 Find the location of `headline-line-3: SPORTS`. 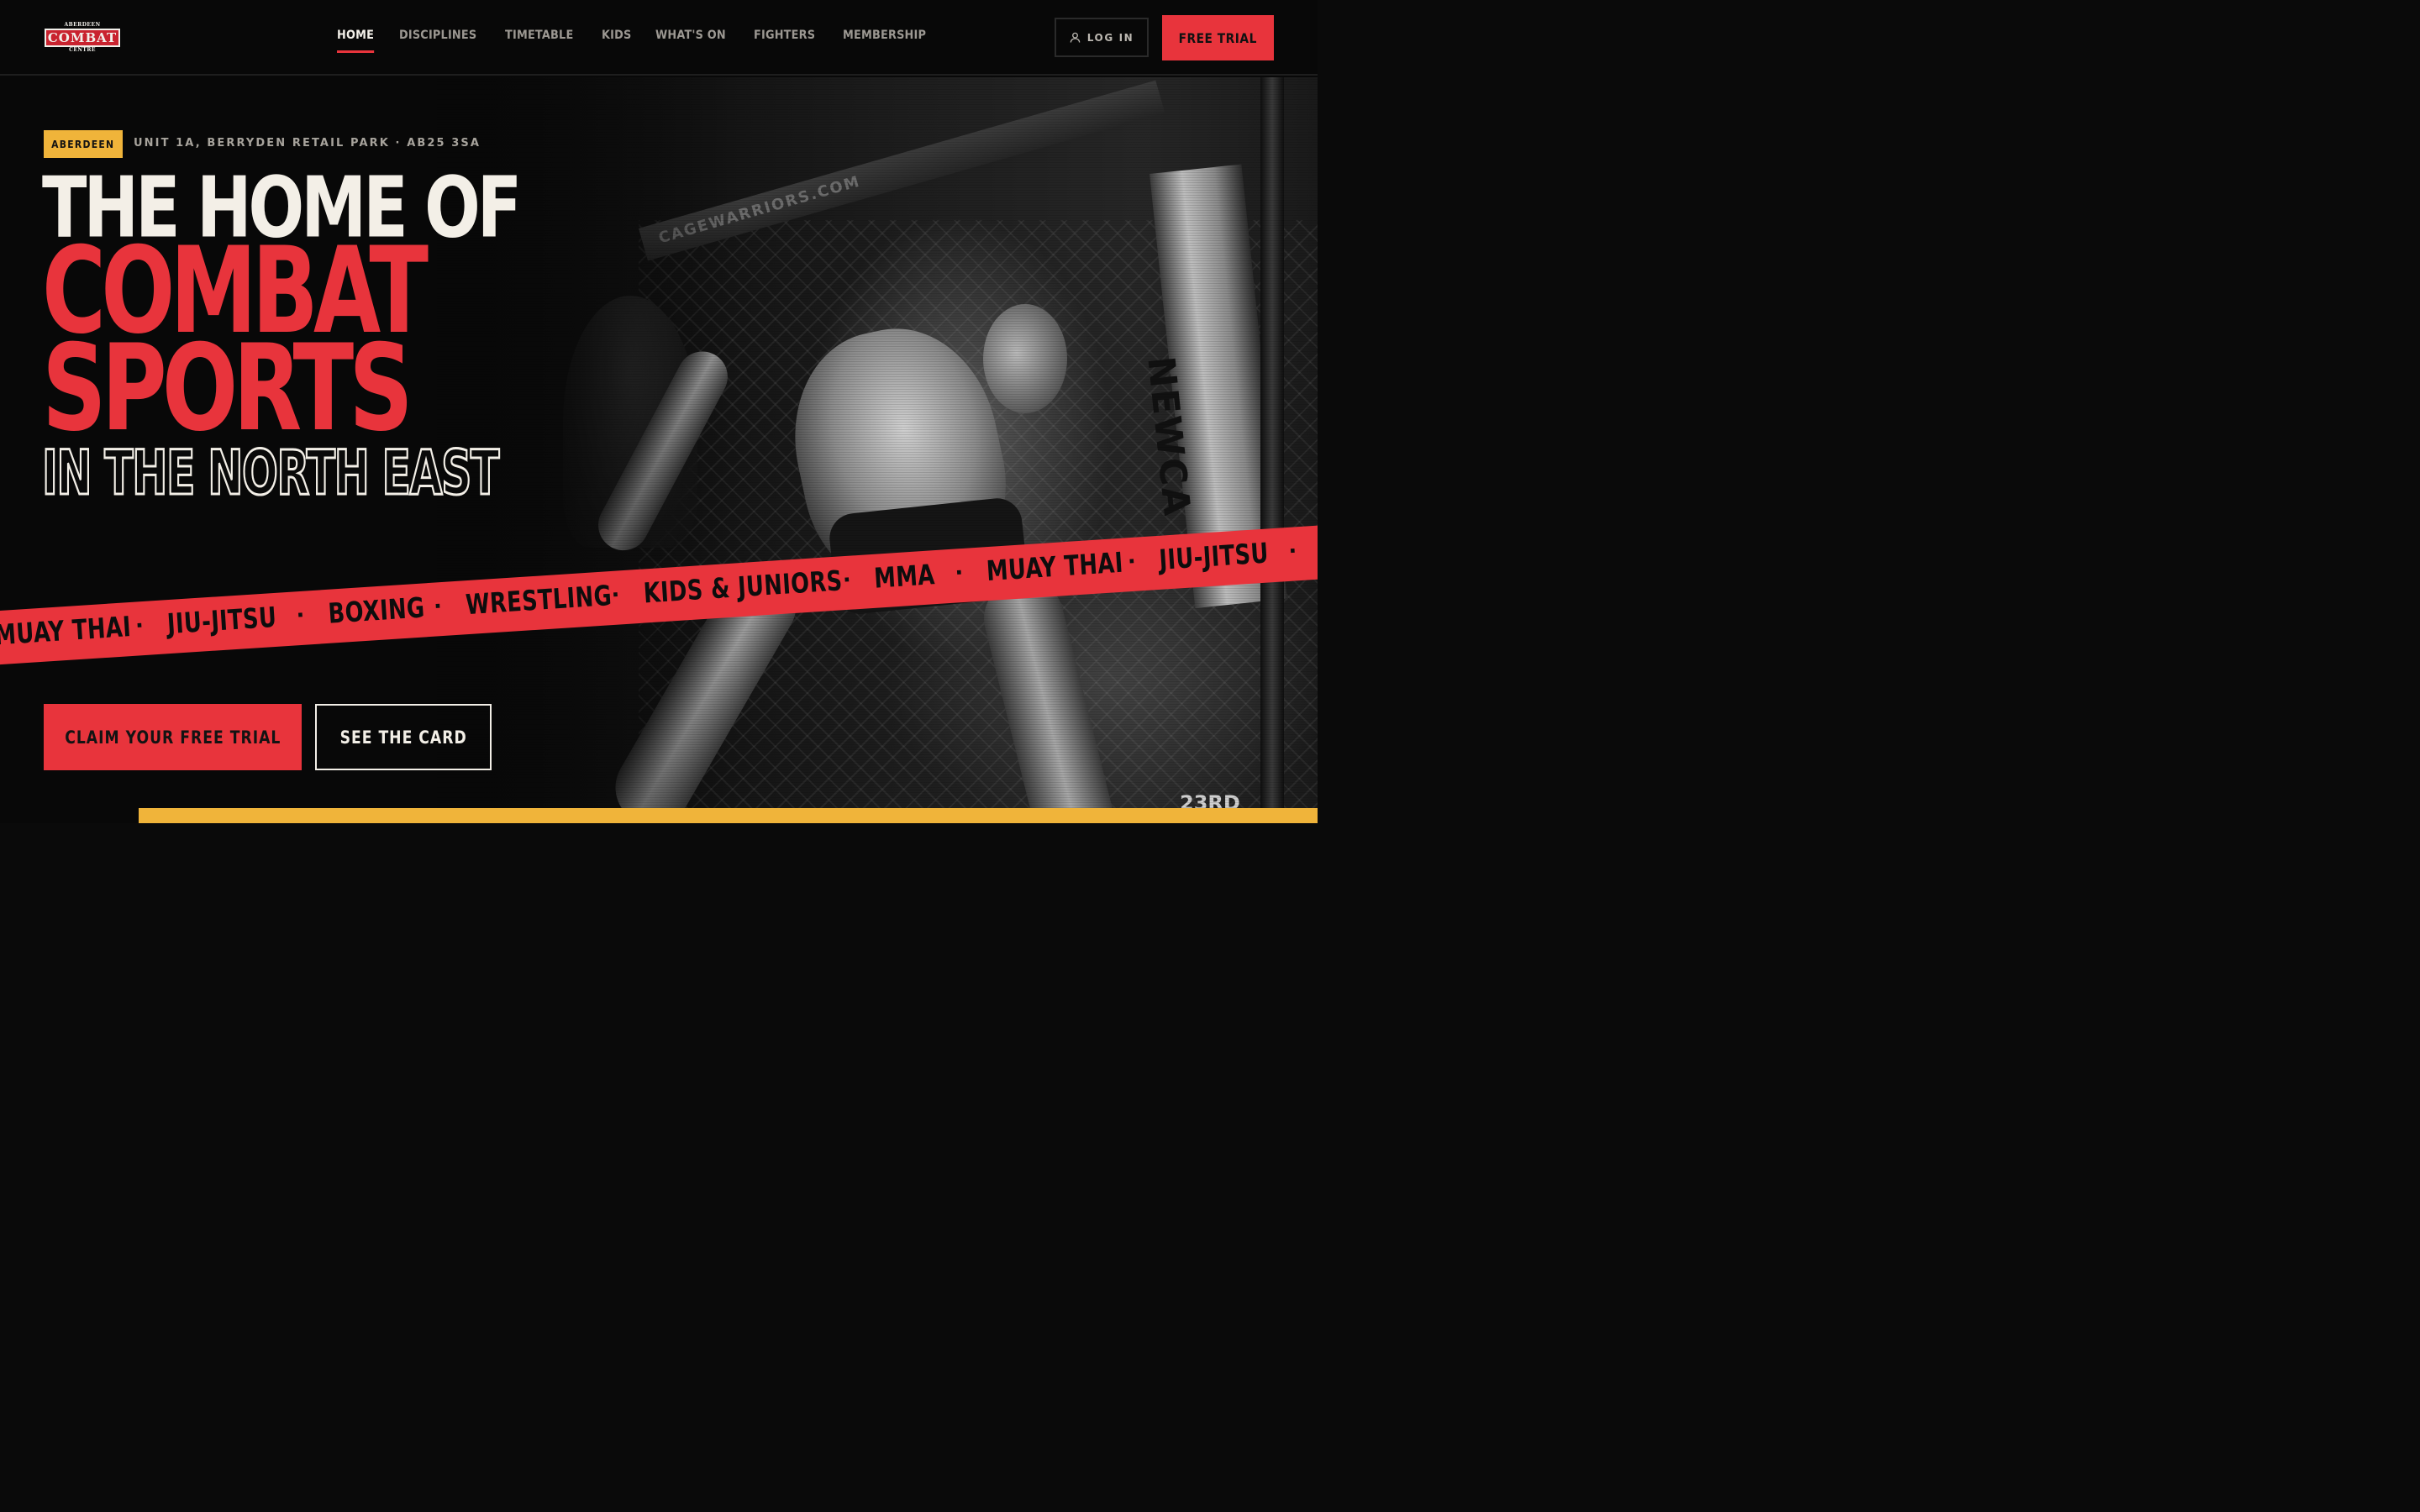

headline-line-3: SPORTS is located at coordinates (227, 388).